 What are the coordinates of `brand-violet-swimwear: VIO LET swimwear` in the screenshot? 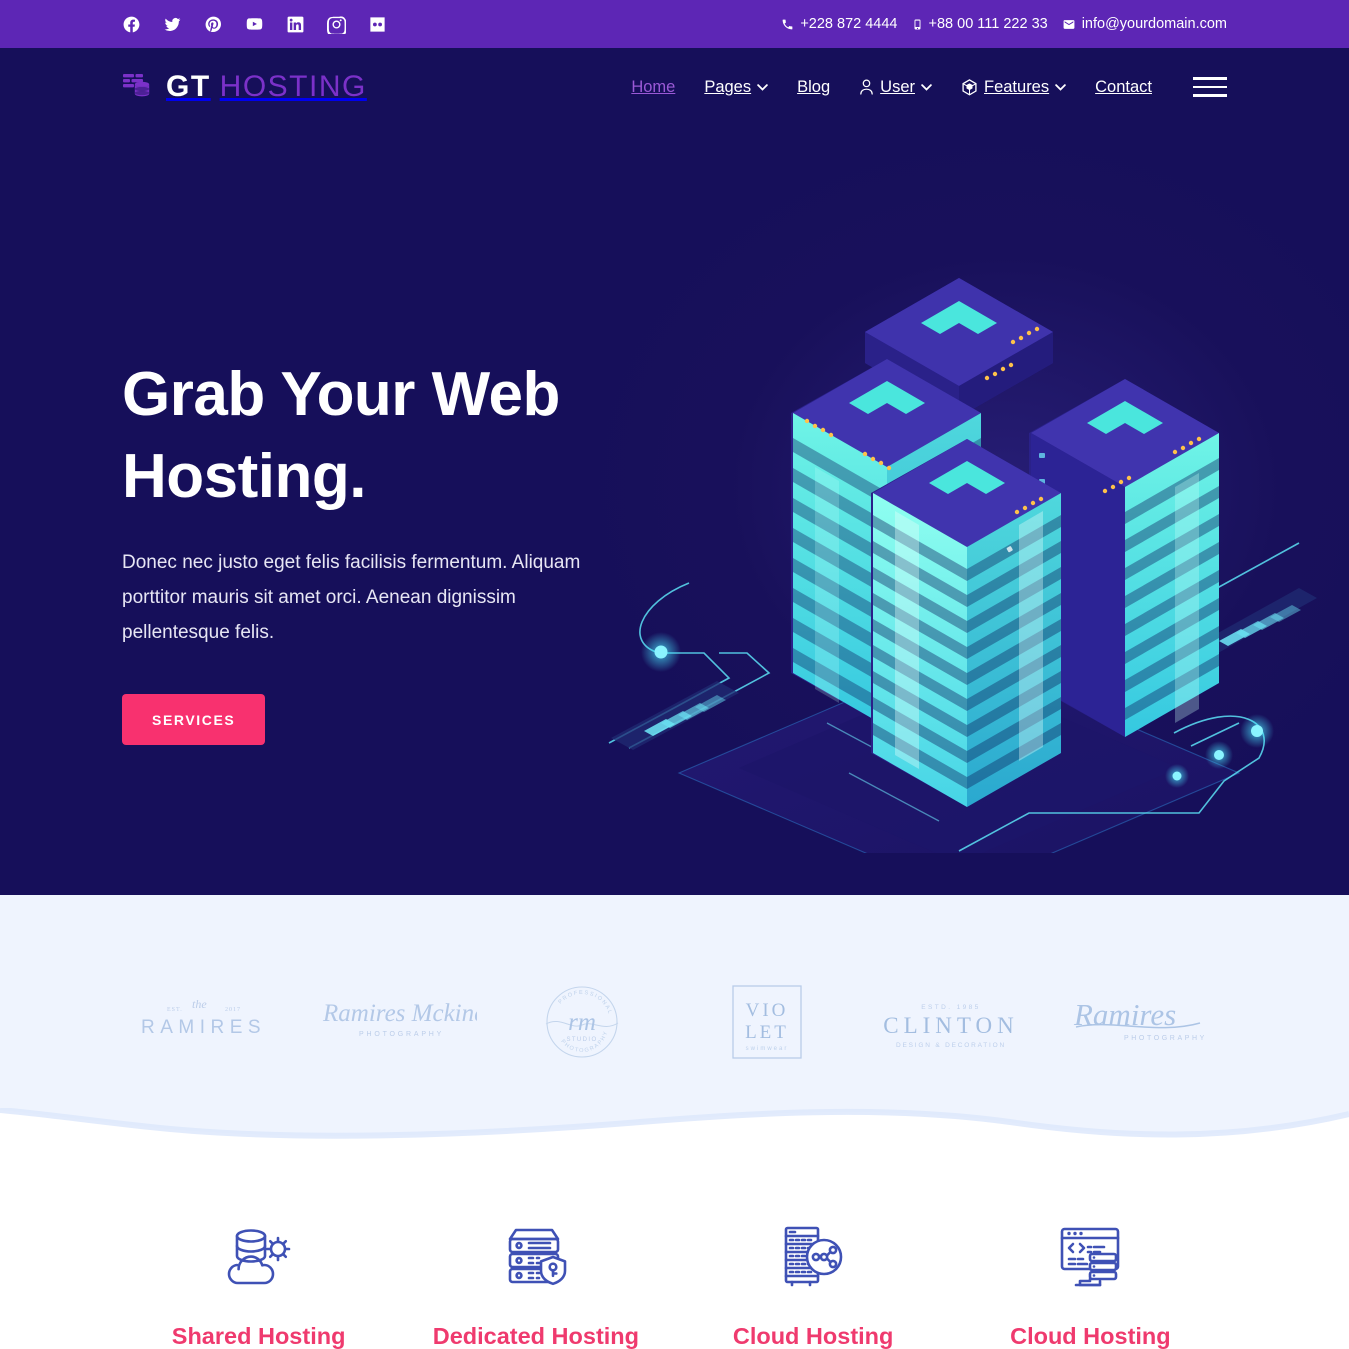 It's located at (766, 1022).